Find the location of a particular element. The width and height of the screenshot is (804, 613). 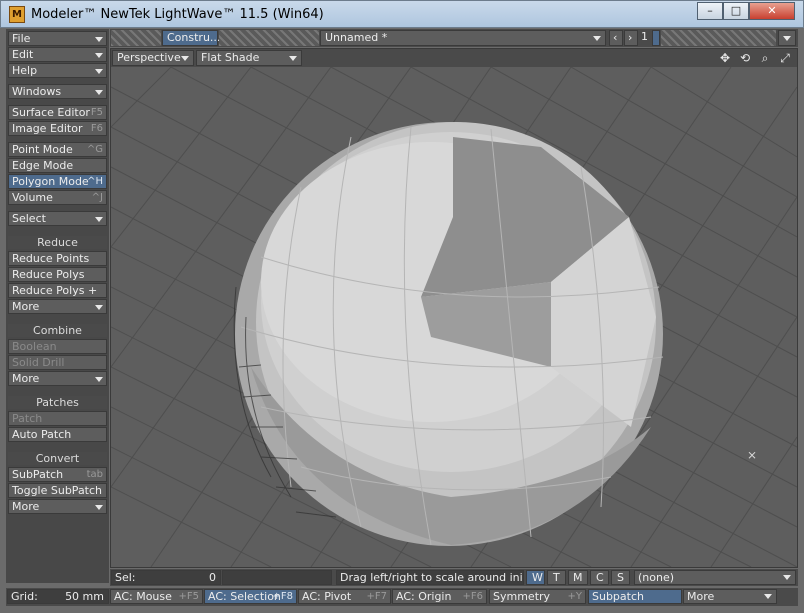

ac-selection-button: AC: Selection +F8 is located at coordinates (250, 596).